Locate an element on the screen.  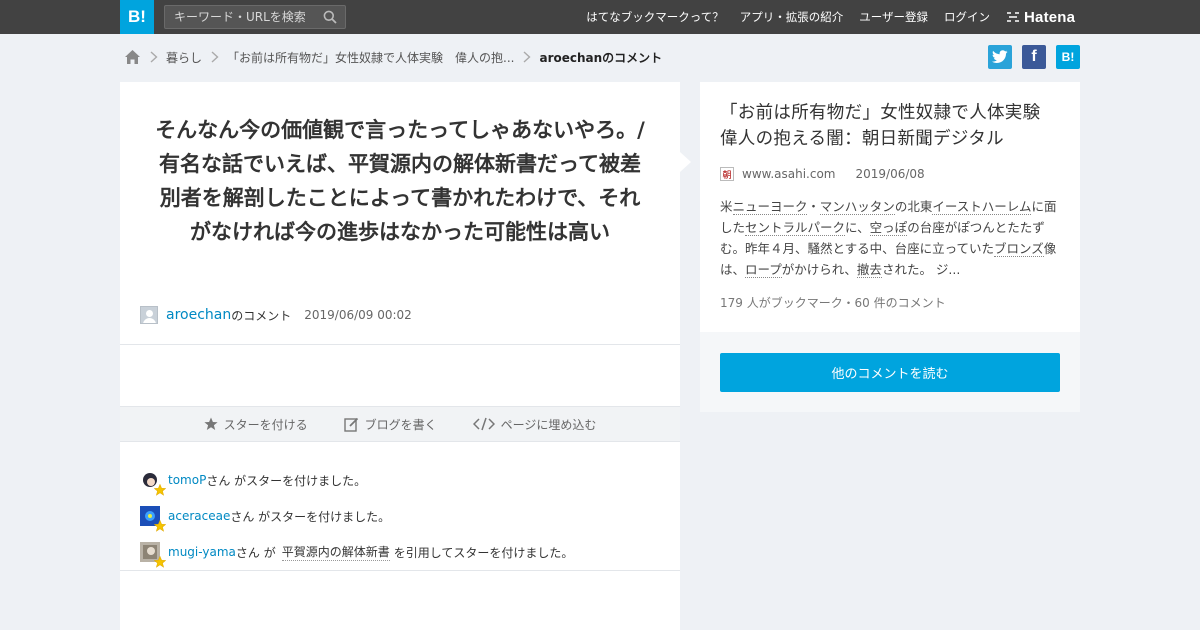
card-pointer is located at coordinates (685, 162).